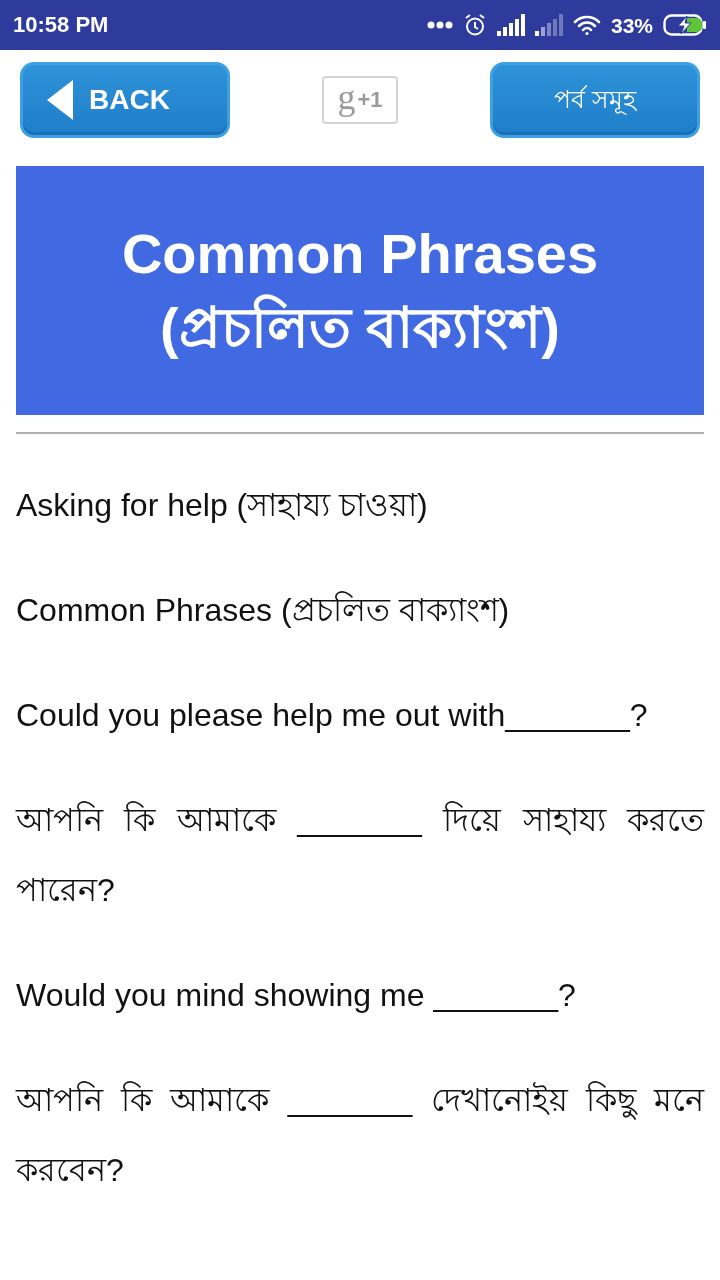  I want to click on page-title: Common Phrases (প্রচলিত বাক্যাংশ), so click(360, 290).